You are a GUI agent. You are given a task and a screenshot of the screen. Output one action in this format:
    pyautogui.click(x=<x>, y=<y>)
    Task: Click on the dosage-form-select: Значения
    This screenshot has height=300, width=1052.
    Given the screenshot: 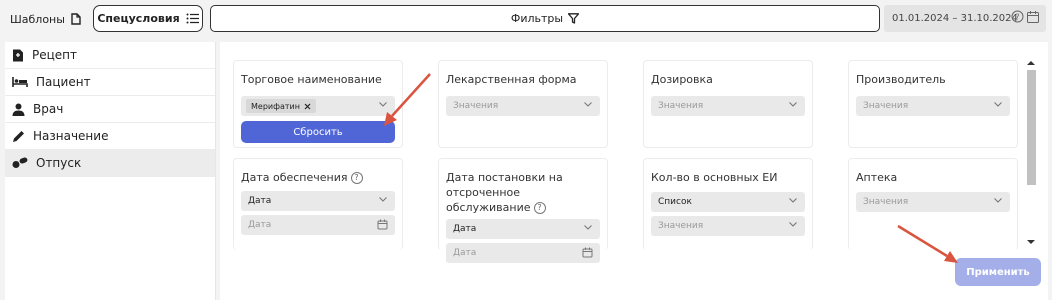 What is the action you would take?
    pyautogui.click(x=523, y=106)
    